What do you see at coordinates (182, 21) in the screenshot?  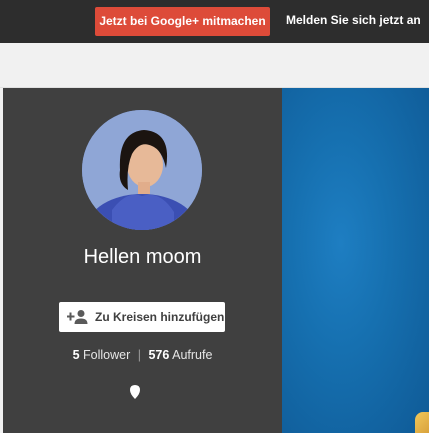 I see `join-google-plus-button: Jetzt bei Google+ mitmachen` at bounding box center [182, 21].